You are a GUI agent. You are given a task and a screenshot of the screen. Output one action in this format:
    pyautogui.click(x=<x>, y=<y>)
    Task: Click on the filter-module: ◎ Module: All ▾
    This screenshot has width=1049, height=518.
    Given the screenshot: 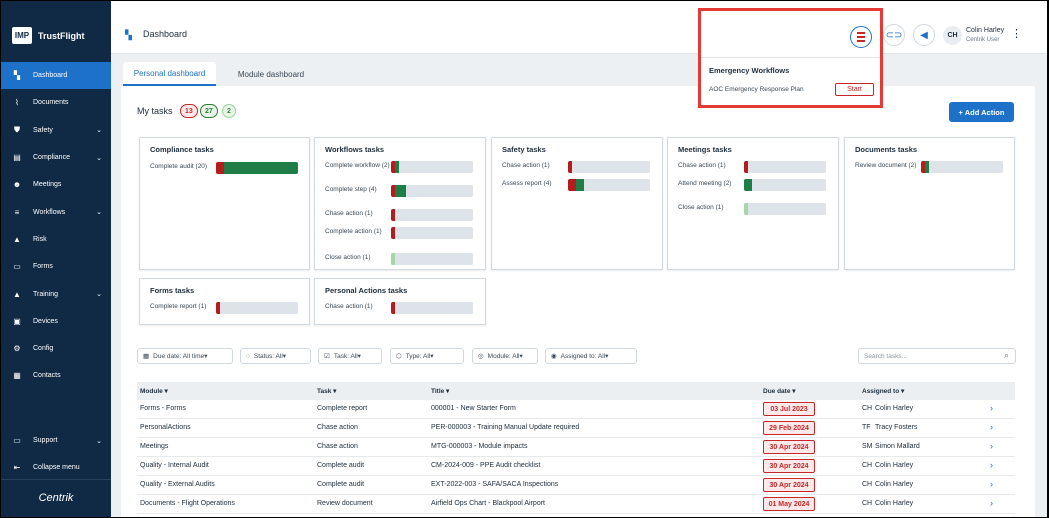 What is the action you would take?
    pyautogui.click(x=505, y=356)
    